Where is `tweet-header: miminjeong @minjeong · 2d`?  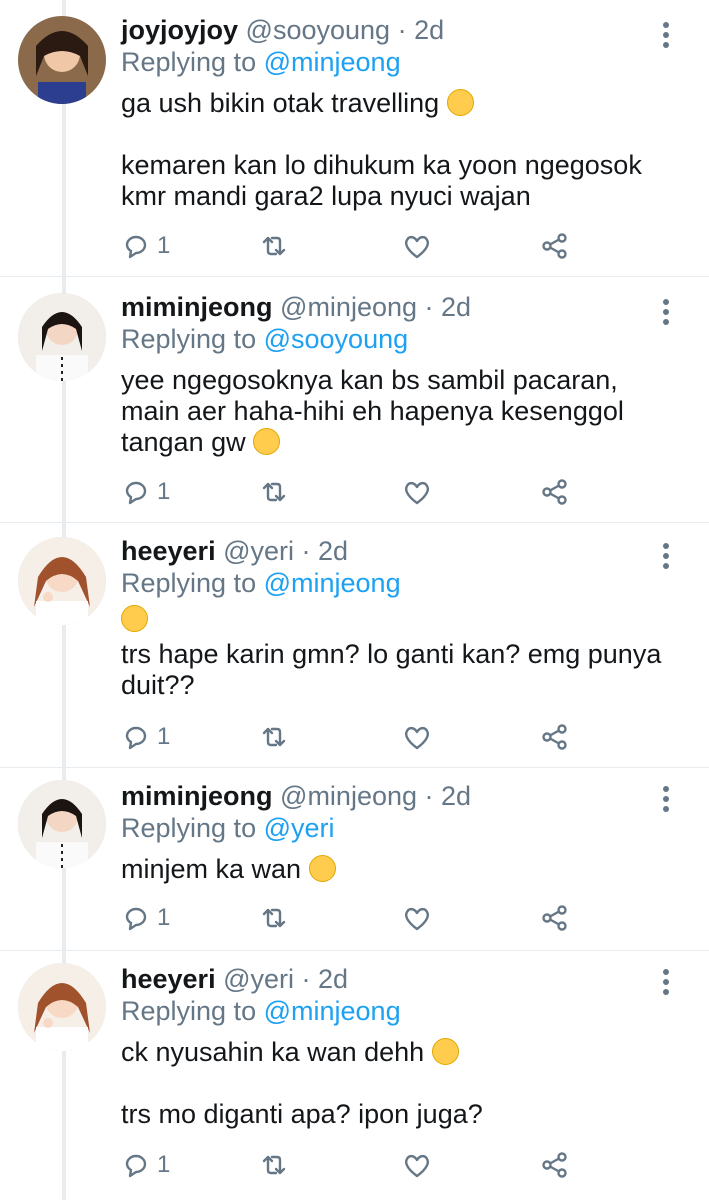
tweet-header: miminjeong @minjeong · 2d is located at coordinates (395, 796).